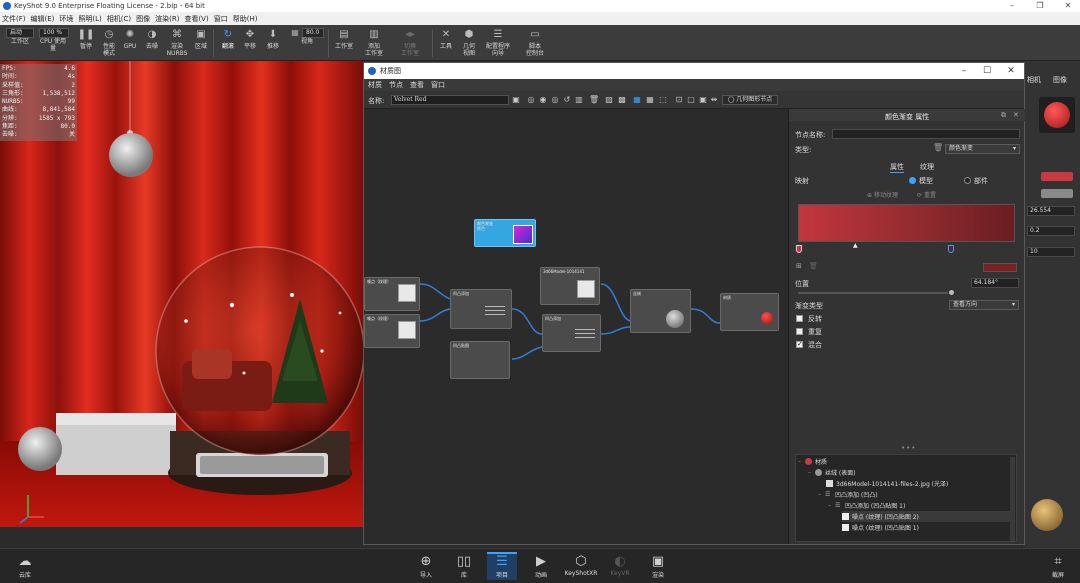  What do you see at coordinates (464, 568) in the screenshot?
I see `library-button: ▯▯ 库` at bounding box center [464, 568].